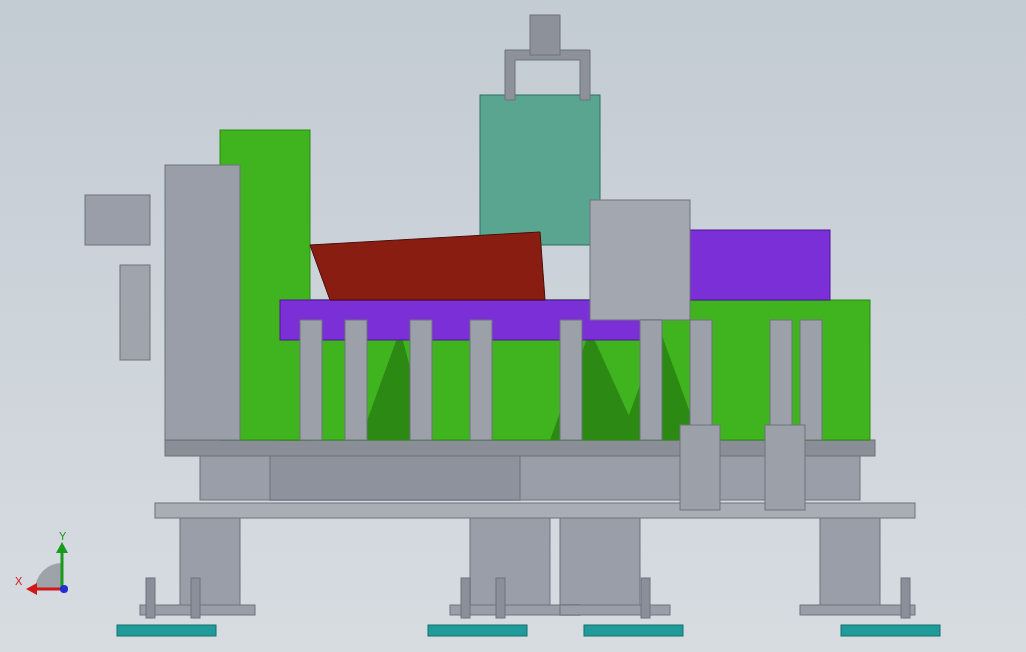  I want to click on axis-triad-icon, so click(47, 568).